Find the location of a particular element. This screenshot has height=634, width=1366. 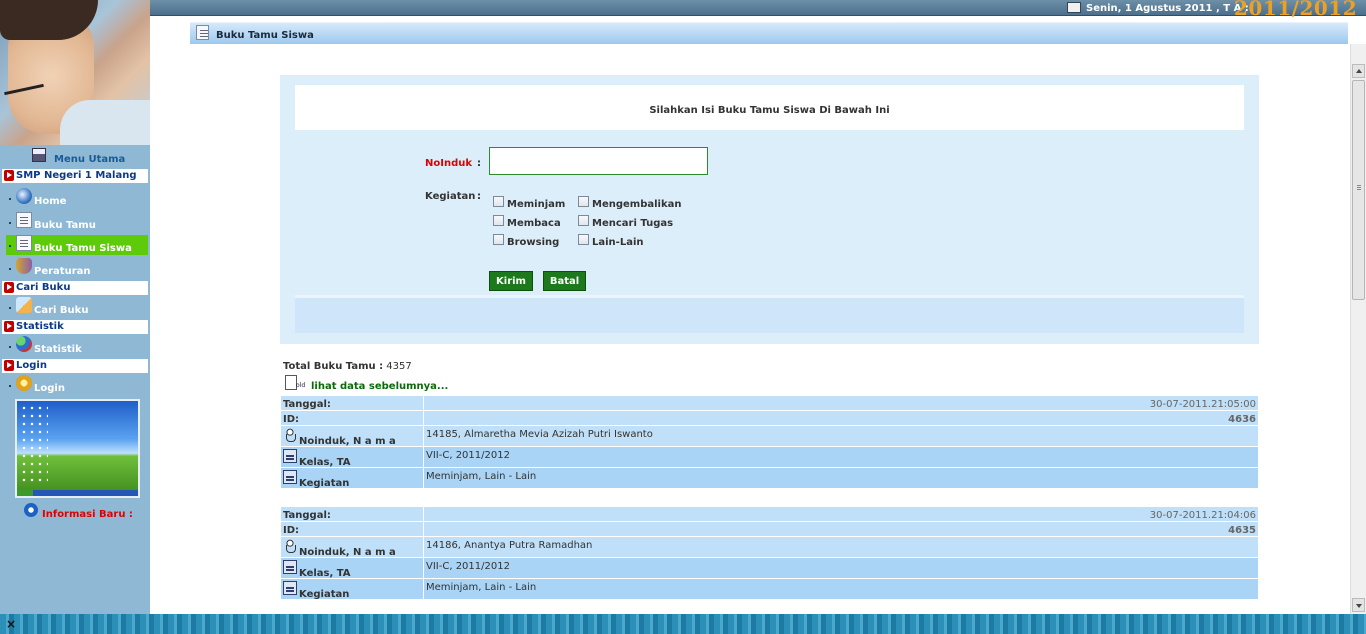

scroll-up-button is located at coordinates (1358, 71).